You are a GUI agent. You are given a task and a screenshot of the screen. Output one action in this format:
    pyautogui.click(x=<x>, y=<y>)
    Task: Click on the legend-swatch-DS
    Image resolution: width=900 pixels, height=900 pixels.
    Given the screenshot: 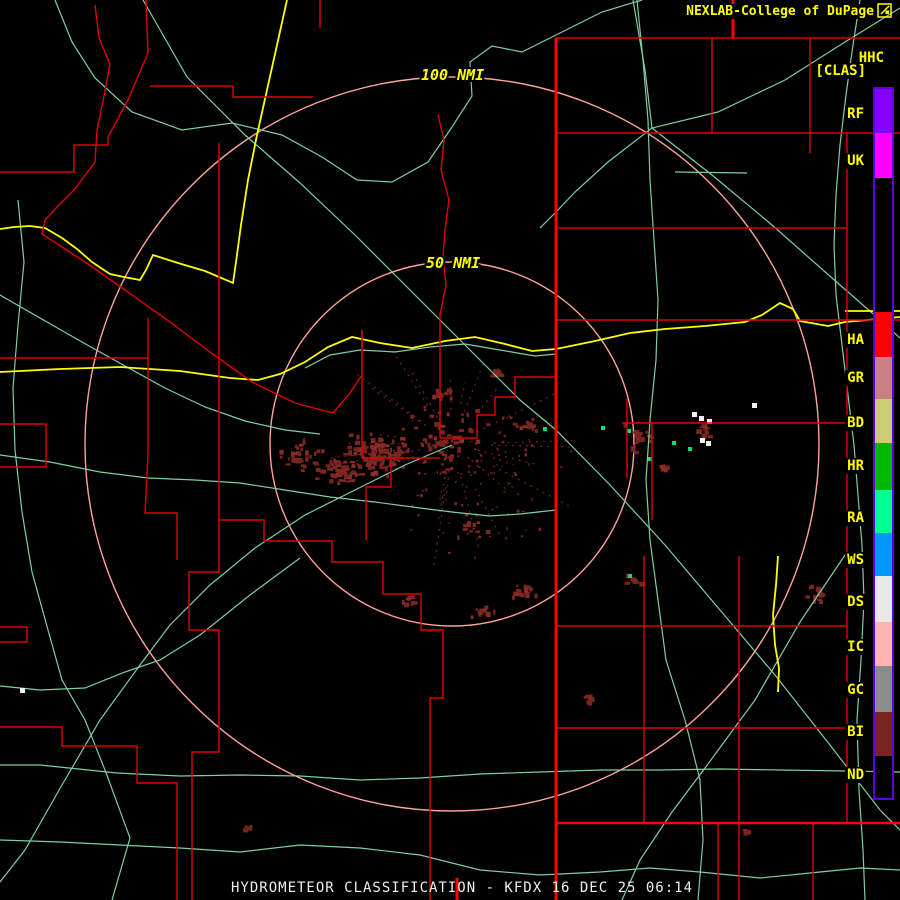 What is the action you would take?
    pyautogui.click(x=883, y=599)
    